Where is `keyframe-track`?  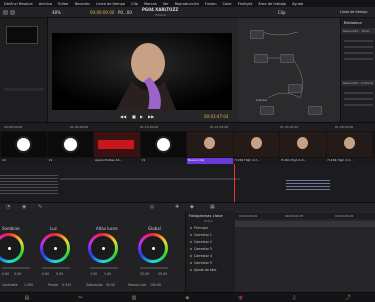
keyframe-track is located at coordinates (305, 224).